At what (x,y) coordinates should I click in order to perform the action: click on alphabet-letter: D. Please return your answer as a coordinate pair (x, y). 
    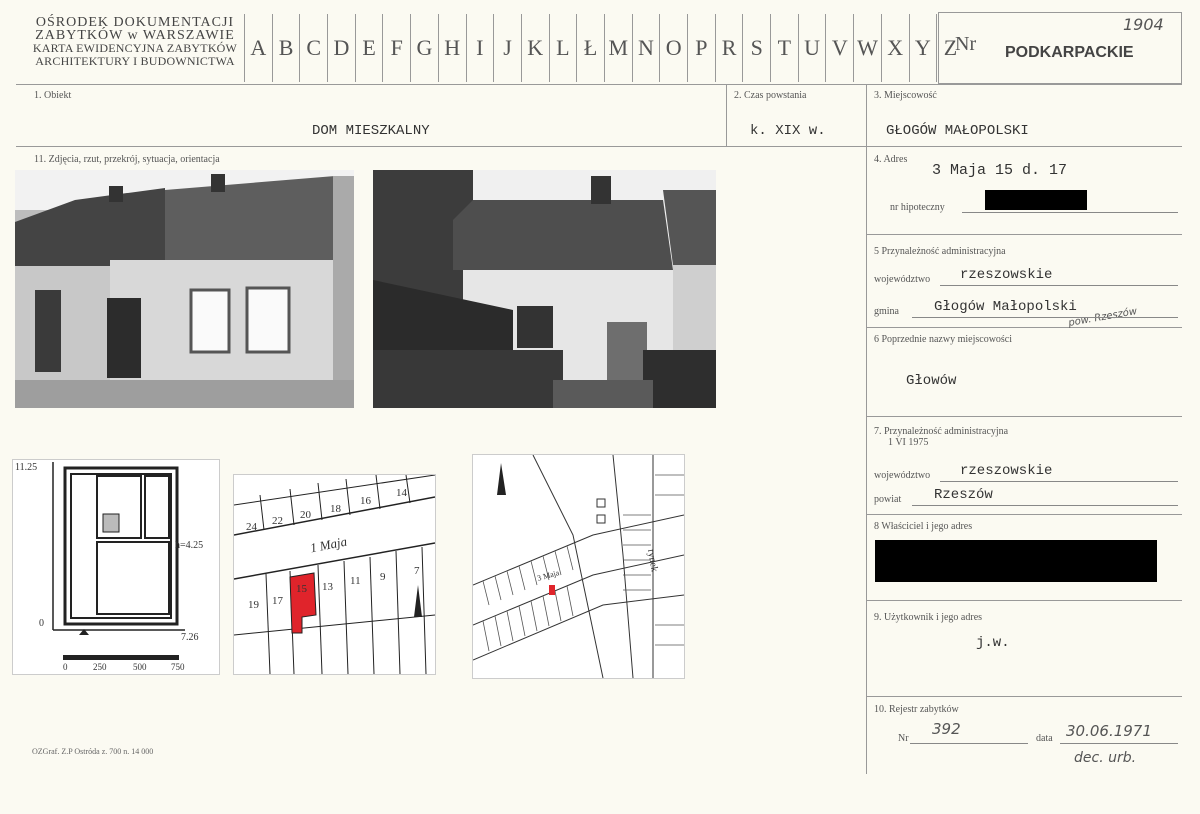
    Looking at the image, I should click on (341, 48).